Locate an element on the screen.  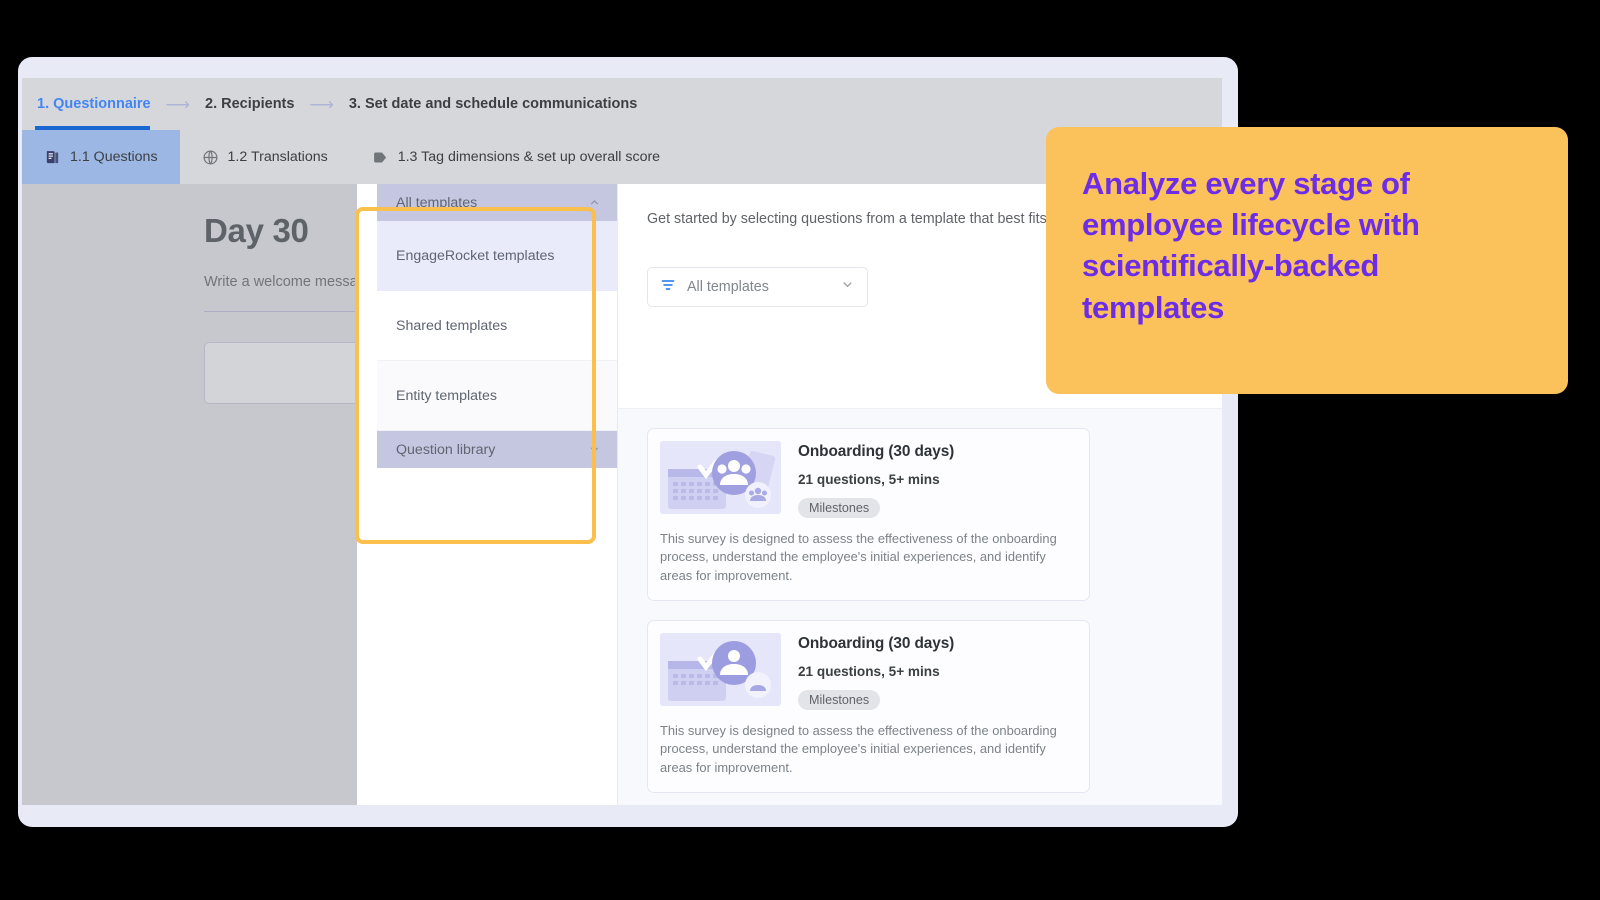
tab-translations: 1.2 Translations is located at coordinates (265, 157).